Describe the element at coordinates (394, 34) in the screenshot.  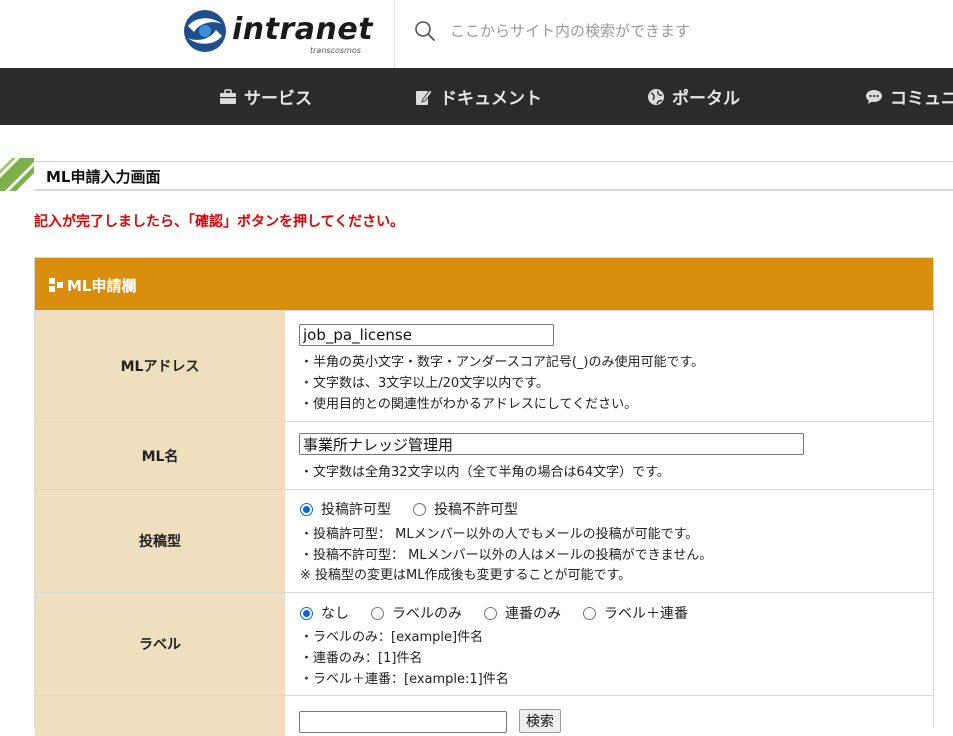
I see `header-divider` at that location.